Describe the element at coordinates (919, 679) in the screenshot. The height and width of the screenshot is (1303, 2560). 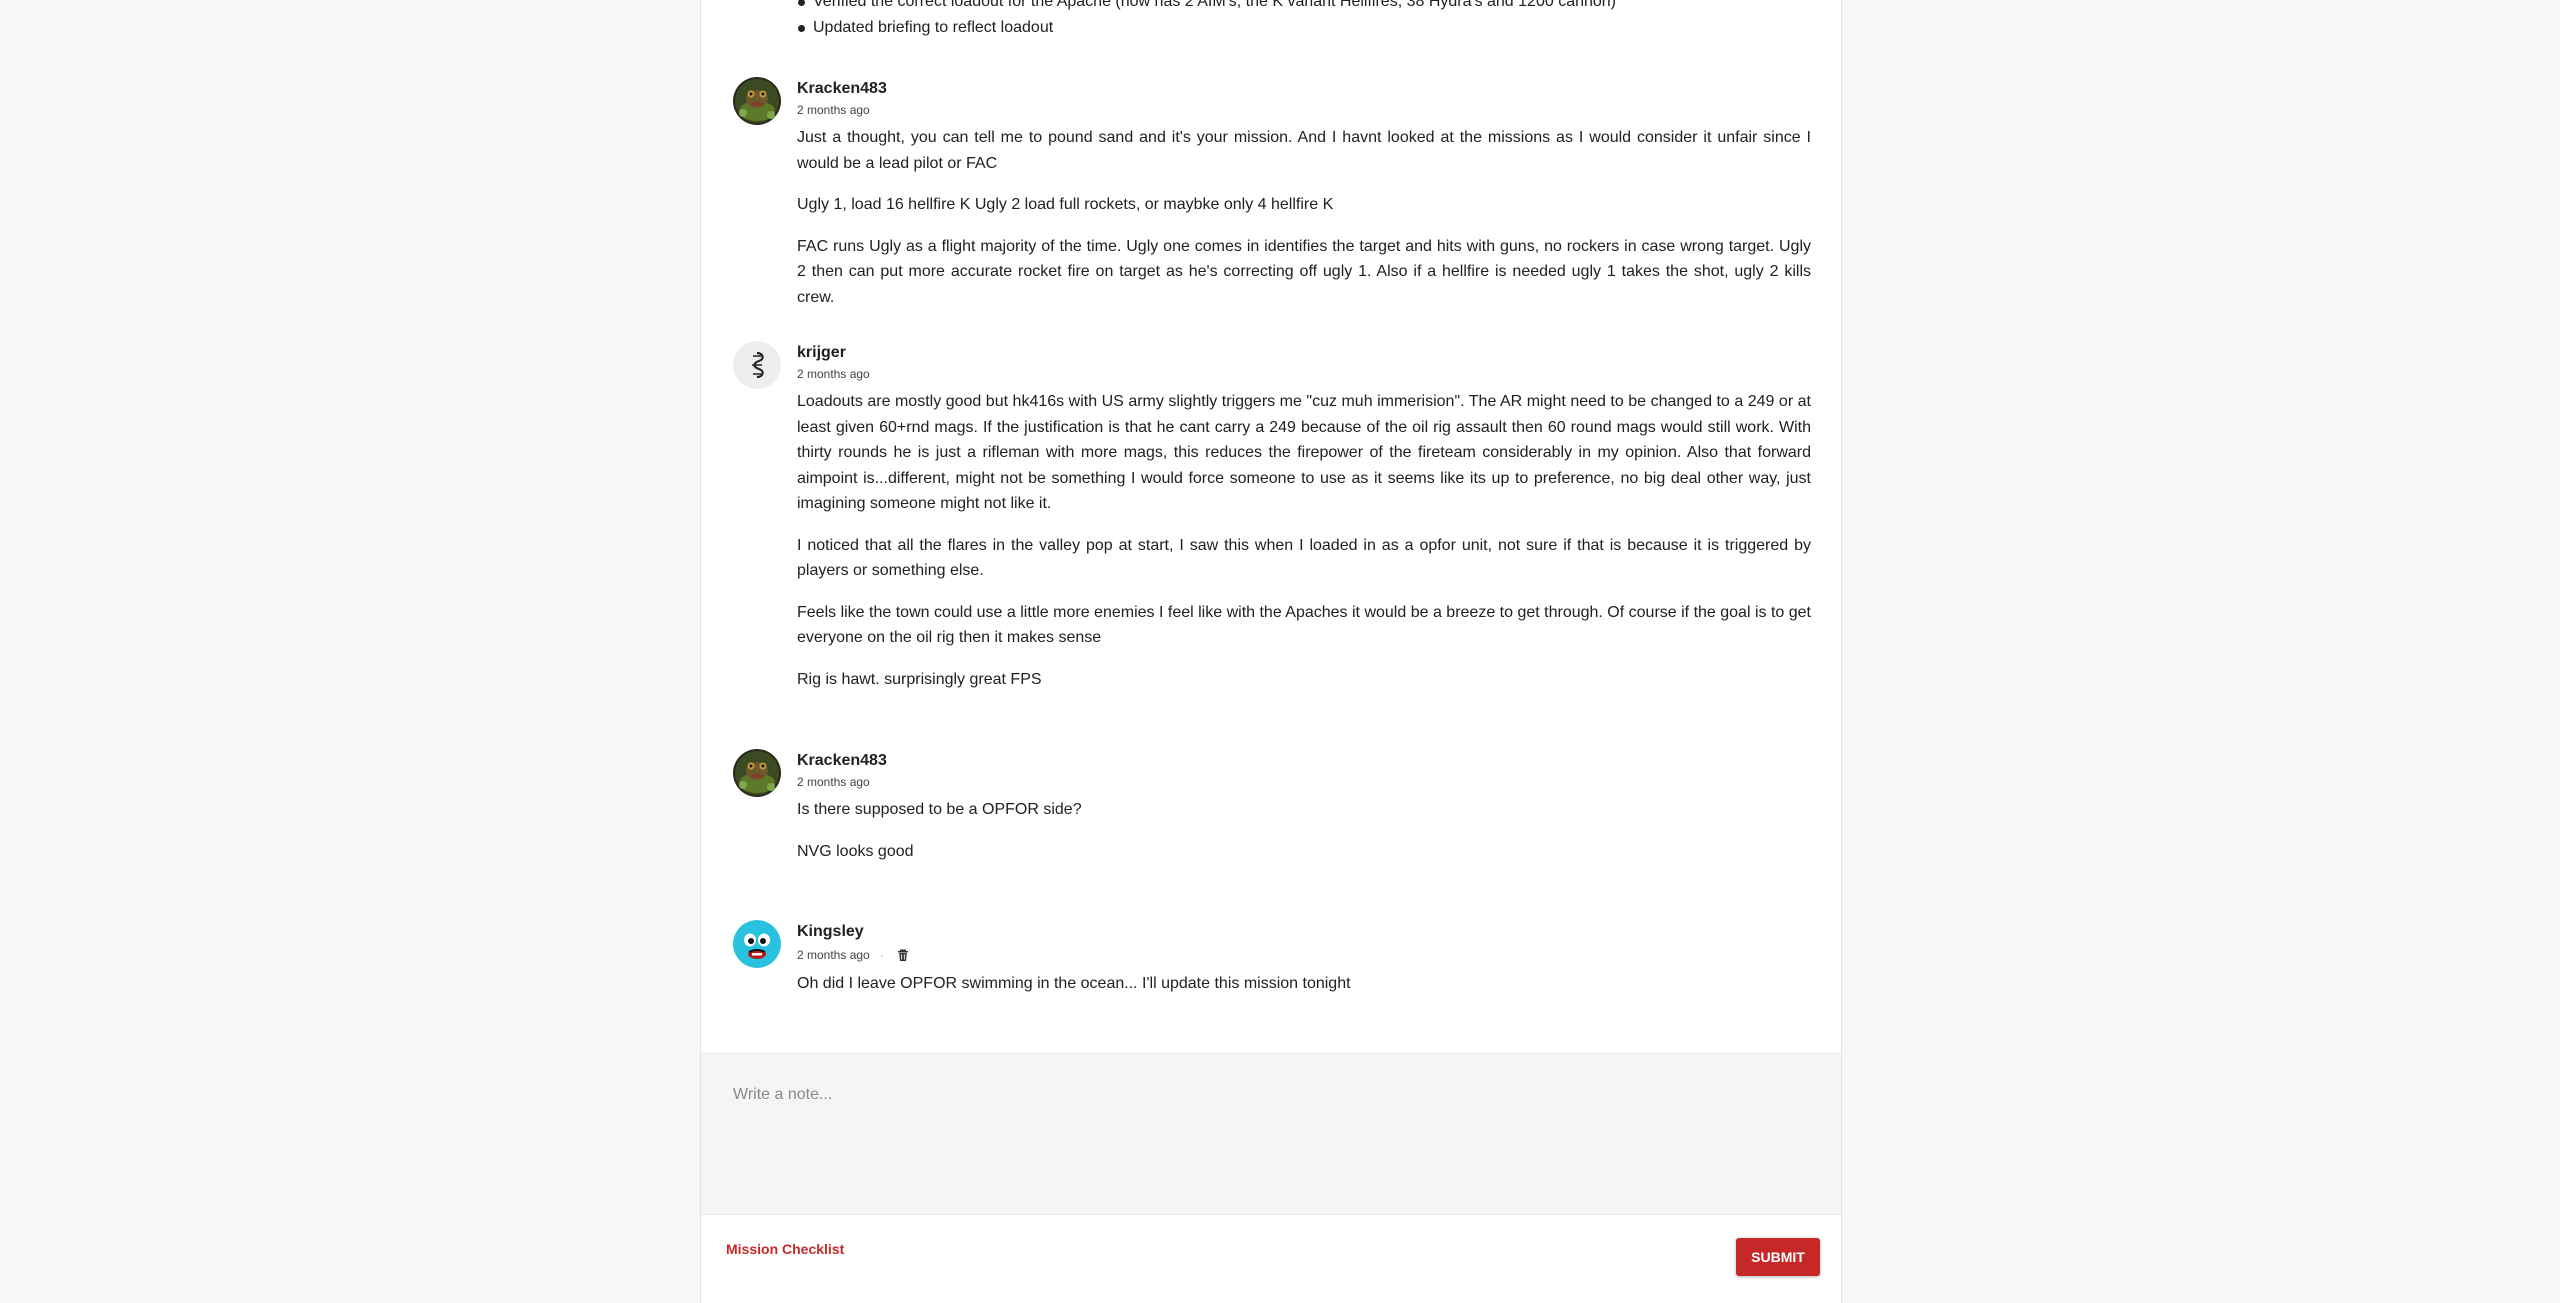
I see `comment-paragraph: Rig is hawt. surprisingly great FPS` at that location.